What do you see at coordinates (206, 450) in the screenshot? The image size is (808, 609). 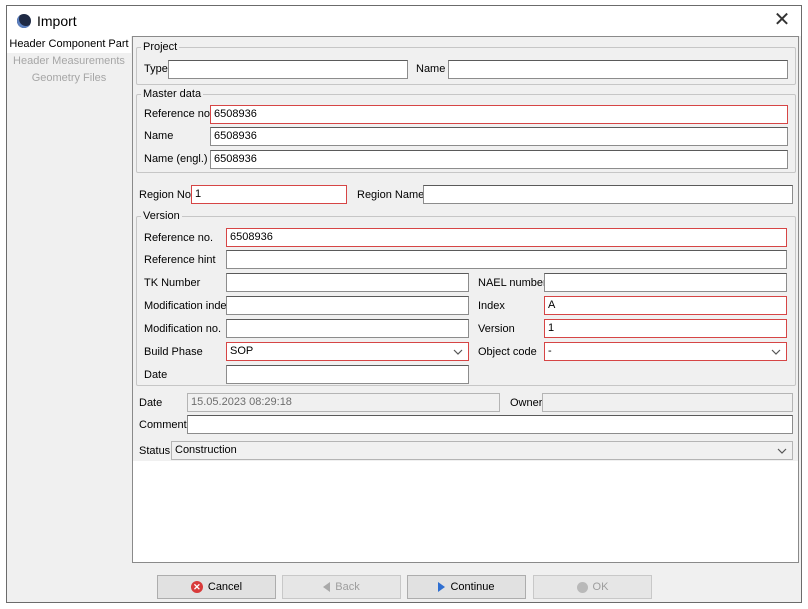 I see `status-value: Construction` at bounding box center [206, 450].